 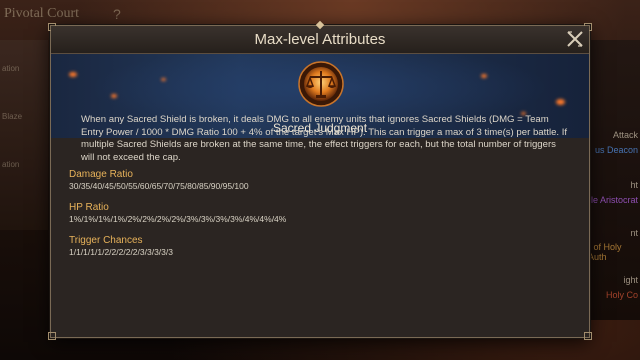 What do you see at coordinates (634, 185) in the screenshot?
I see `background-right-label: ht` at bounding box center [634, 185].